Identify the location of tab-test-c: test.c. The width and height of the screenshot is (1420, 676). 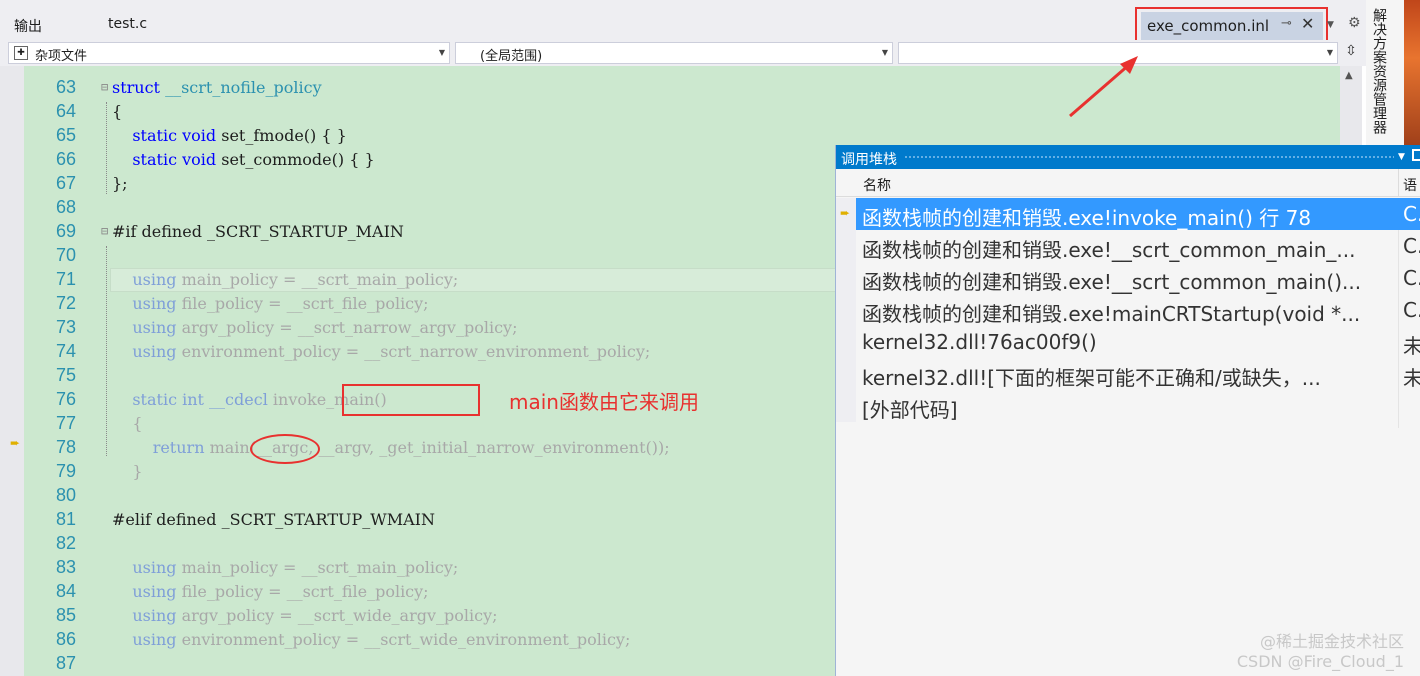
(127, 24).